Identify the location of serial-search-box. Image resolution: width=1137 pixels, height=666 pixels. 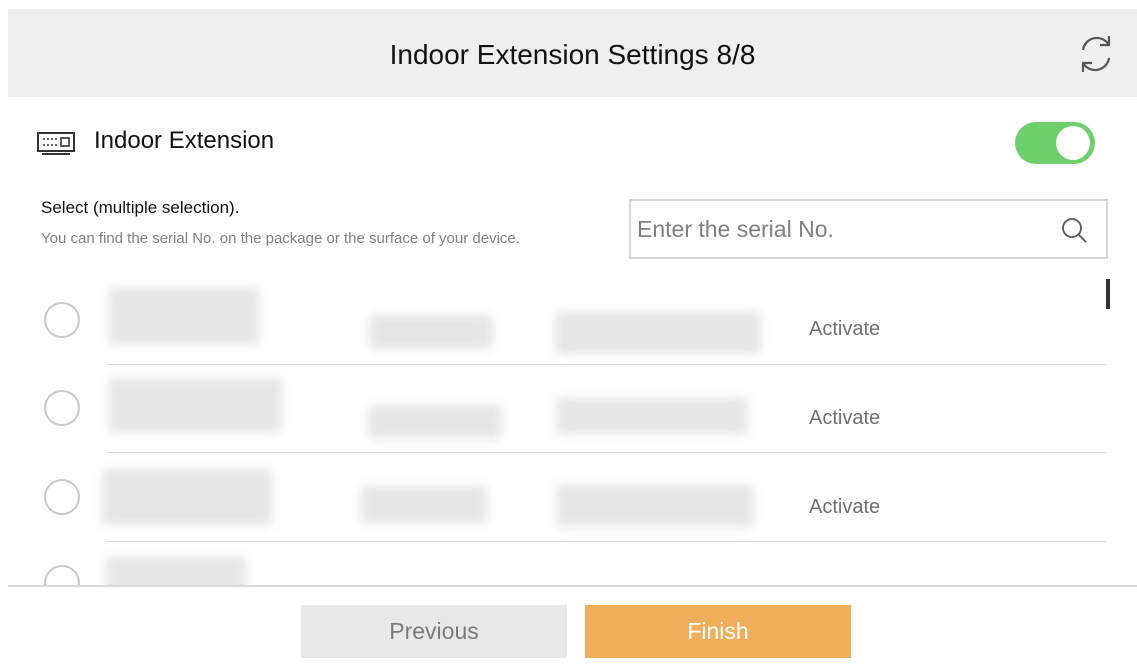
(868, 229).